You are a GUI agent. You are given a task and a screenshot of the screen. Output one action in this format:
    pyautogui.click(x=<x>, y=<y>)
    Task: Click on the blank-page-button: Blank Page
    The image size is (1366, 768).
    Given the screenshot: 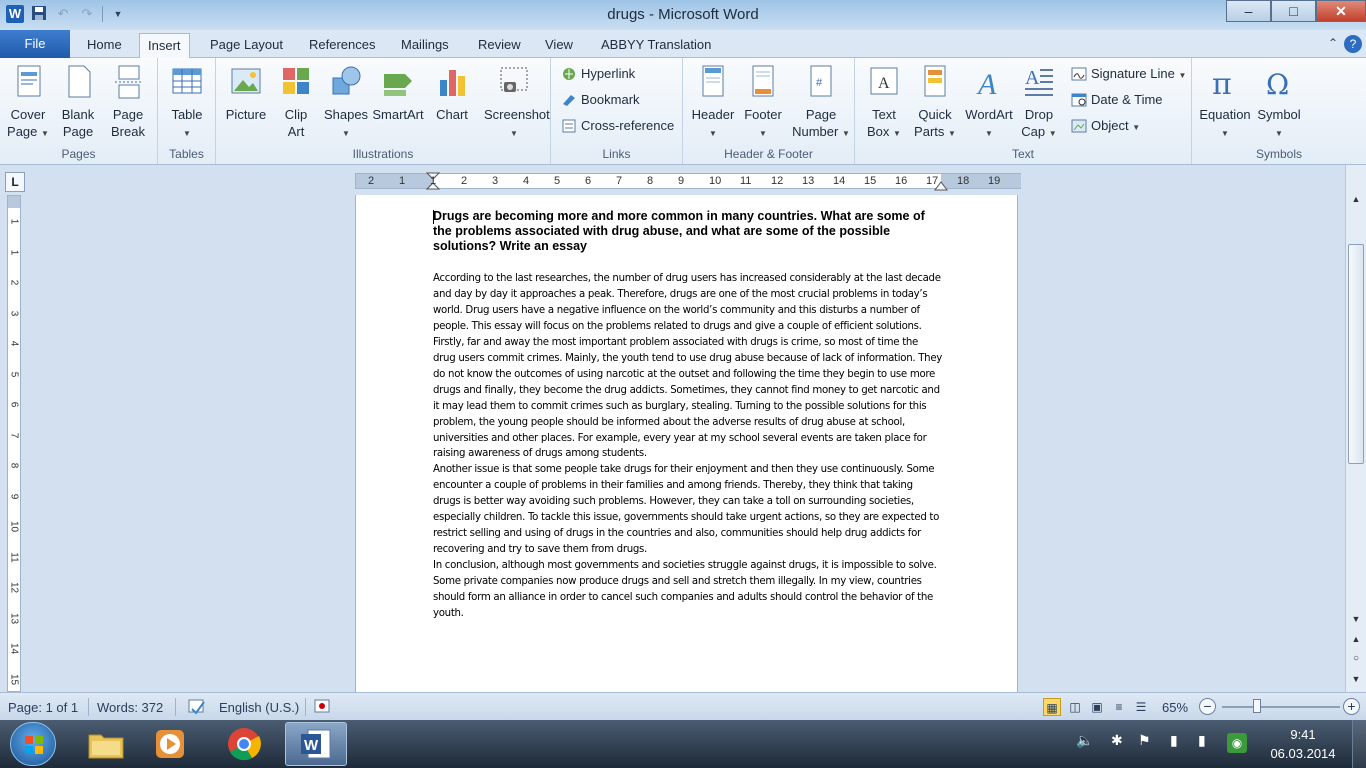 What is the action you would take?
    pyautogui.click(x=78, y=102)
    